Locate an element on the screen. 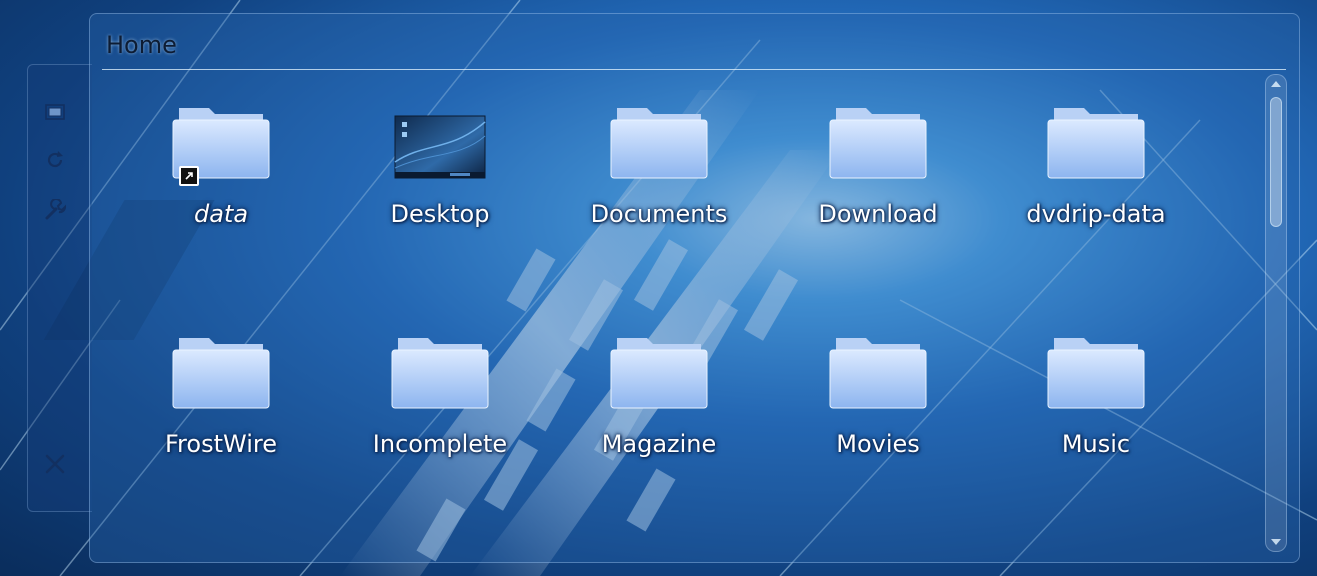 This screenshot has width=1317, height=576. file-item-magazine: Magazine is located at coordinates (659, 396).